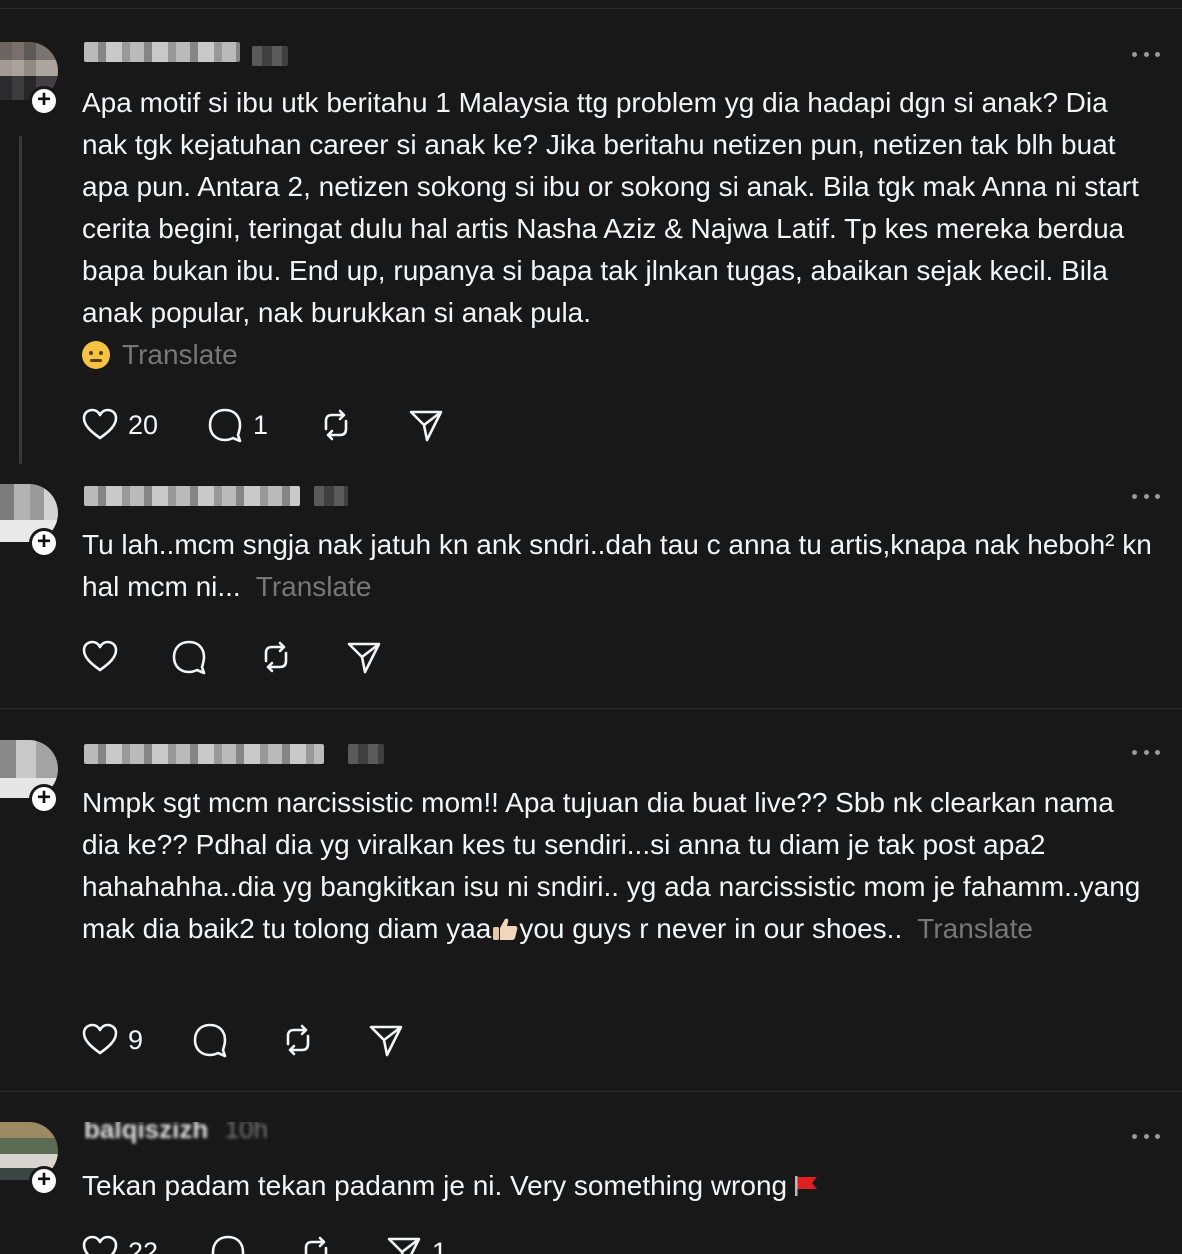  I want to click on username: balqiszizh 10h, so click(176, 1134).